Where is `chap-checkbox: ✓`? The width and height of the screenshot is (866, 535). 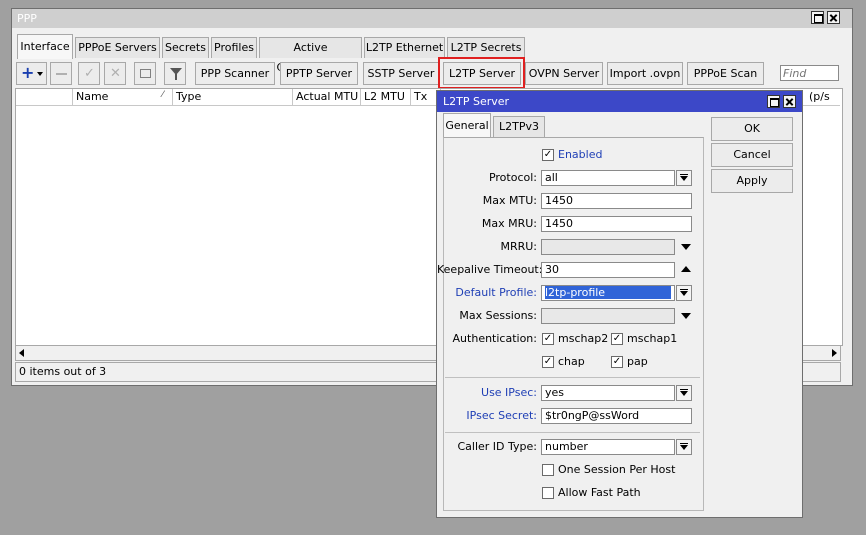 chap-checkbox: ✓ is located at coordinates (548, 362).